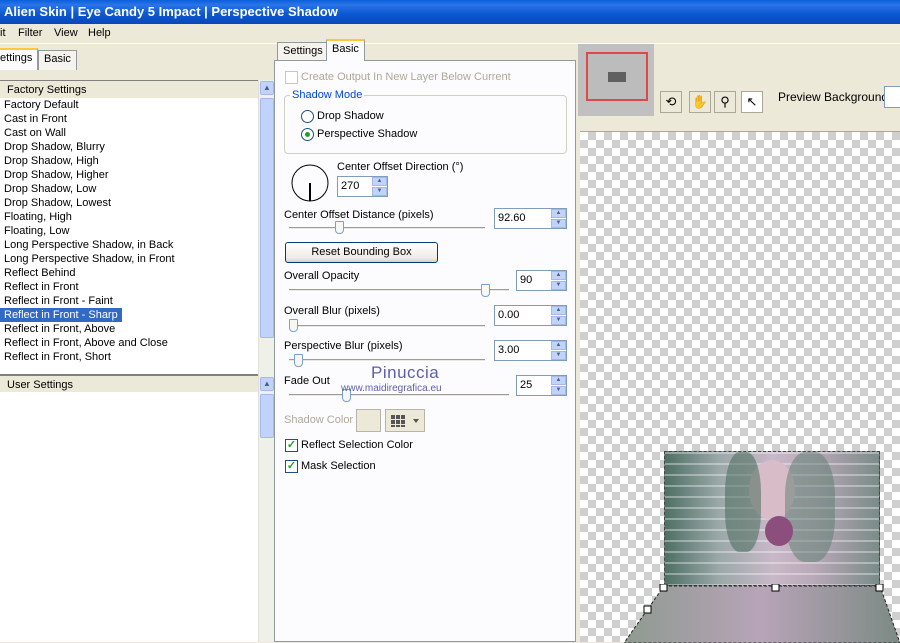  Describe the element at coordinates (19, 59) in the screenshot. I see `tab-settings-left: ettings` at that location.